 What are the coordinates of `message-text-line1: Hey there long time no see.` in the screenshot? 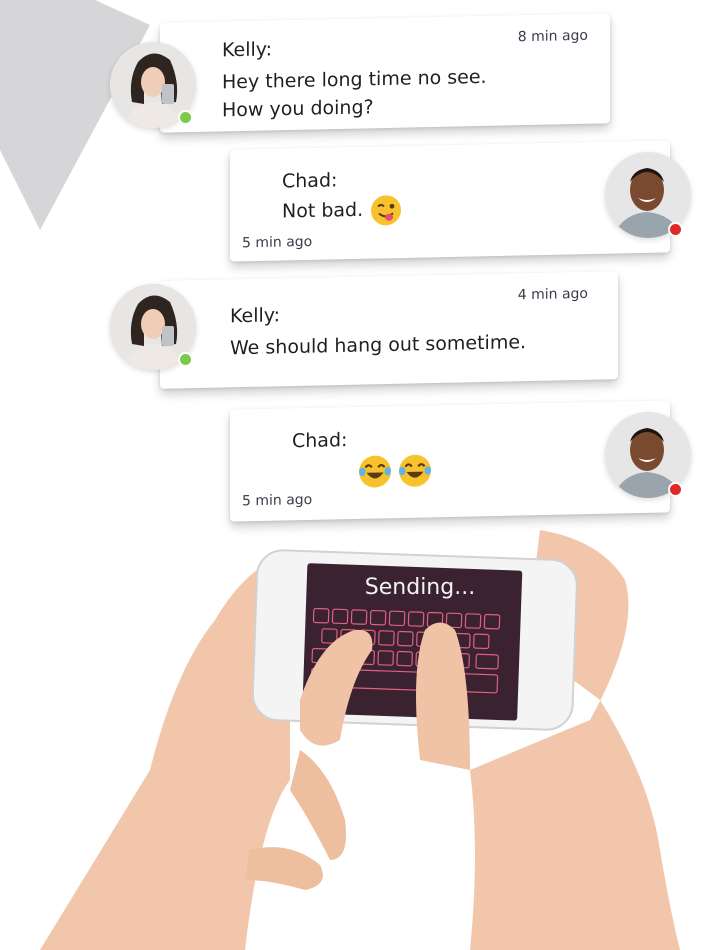 It's located at (354, 79).